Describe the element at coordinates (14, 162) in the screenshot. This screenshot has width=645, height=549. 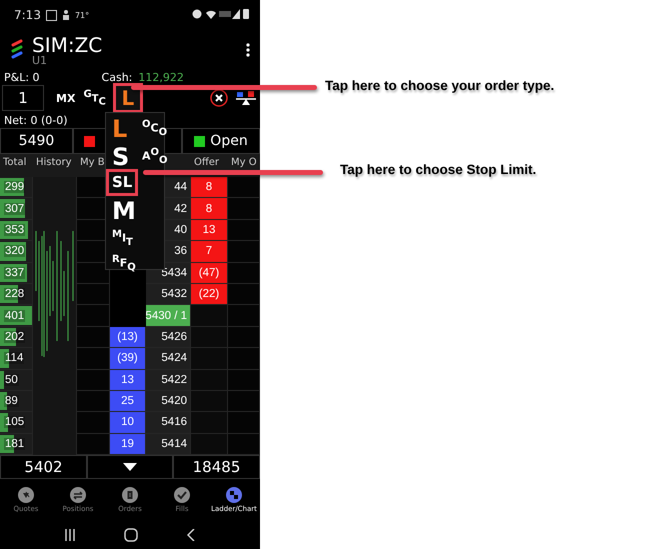
I see `column-header: Total` at that location.